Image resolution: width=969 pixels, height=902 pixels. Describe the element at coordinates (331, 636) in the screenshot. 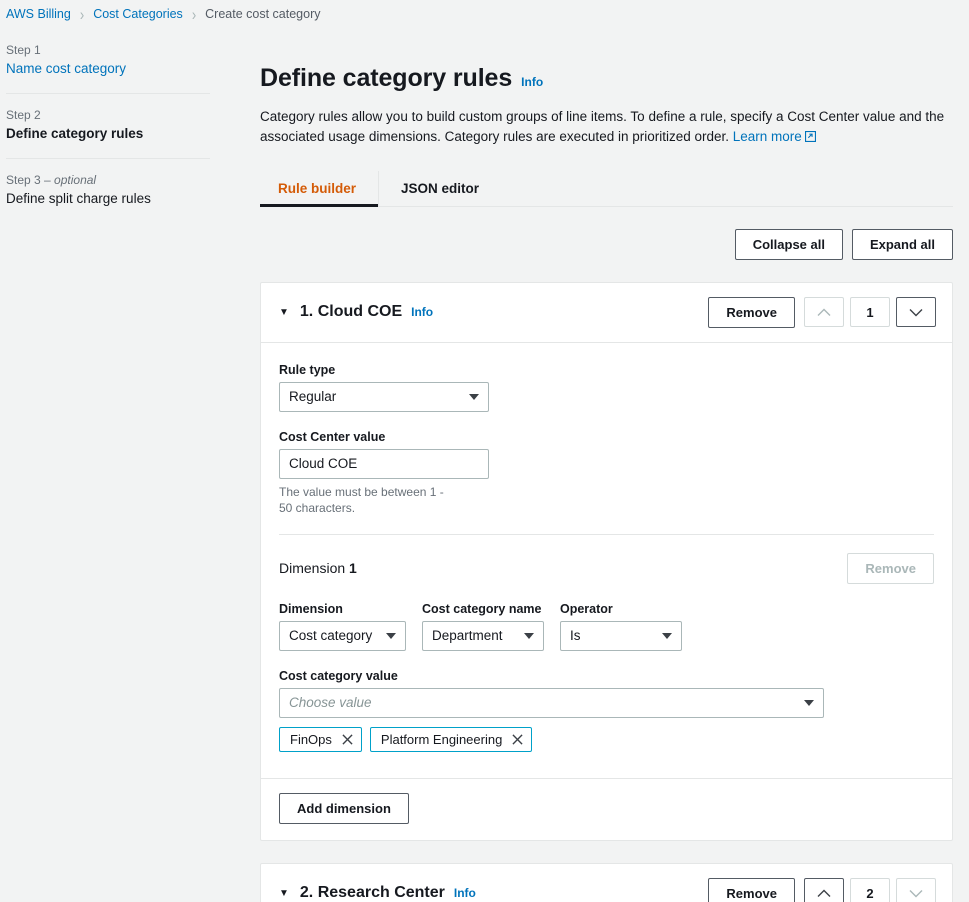

I see `rule-card-1-dimension-value: Cost category` at that location.